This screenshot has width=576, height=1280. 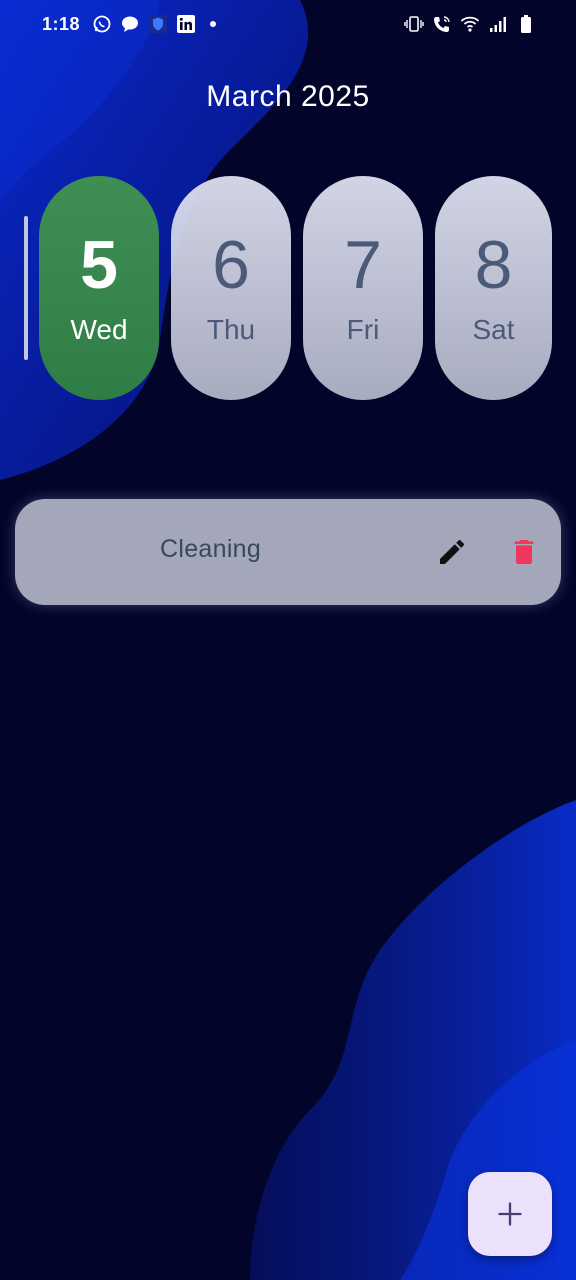 What do you see at coordinates (231, 265) in the screenshot?
I see `day-number: 6` at bounding box center [231, 265].